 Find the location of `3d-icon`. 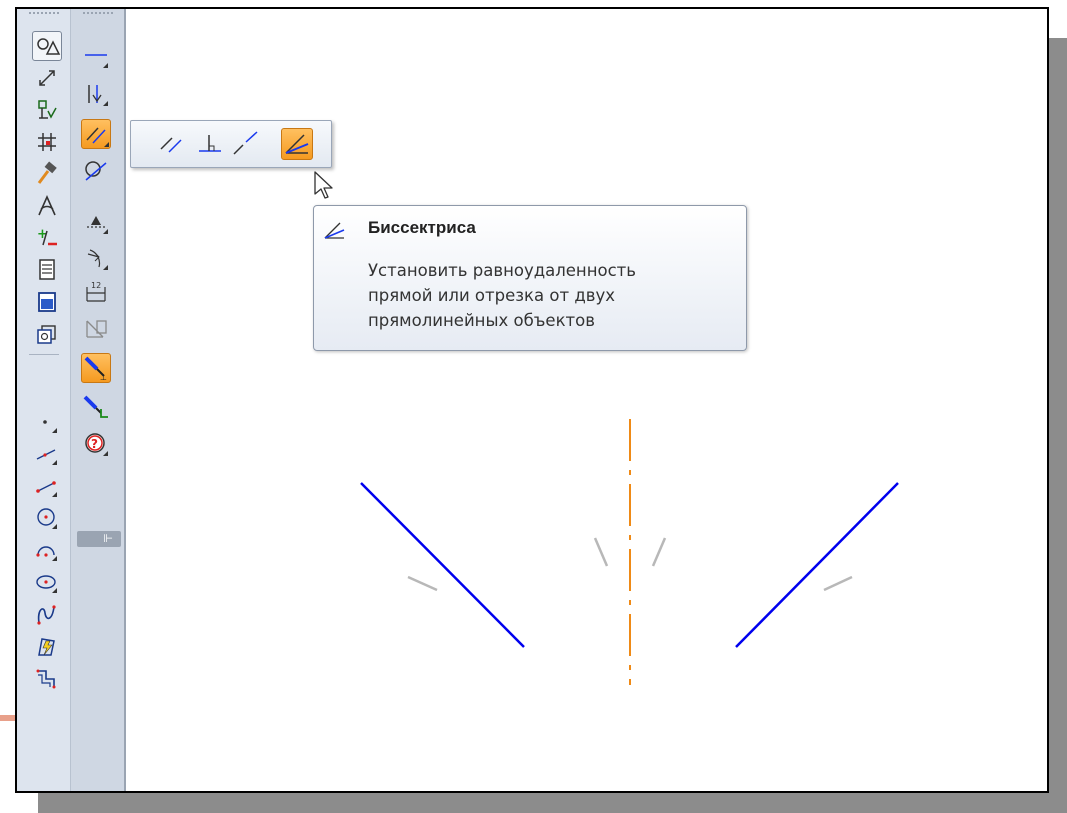

3d-icon is located at coordinates (47, 334).